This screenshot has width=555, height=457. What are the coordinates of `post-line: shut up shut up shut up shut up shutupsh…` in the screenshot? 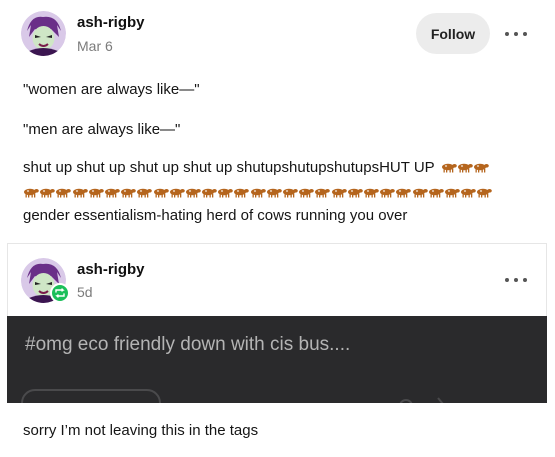 It's located at (229, 167).